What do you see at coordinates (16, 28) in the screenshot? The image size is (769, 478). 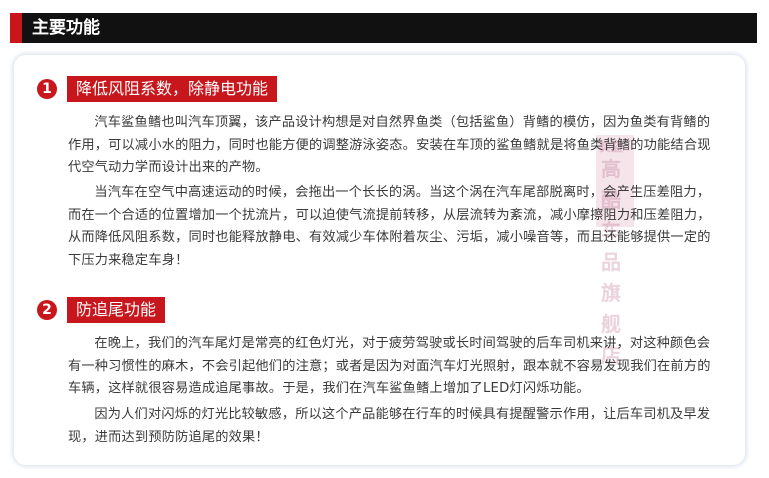 I see `header-accent-block` at bounding box center [16, 28].